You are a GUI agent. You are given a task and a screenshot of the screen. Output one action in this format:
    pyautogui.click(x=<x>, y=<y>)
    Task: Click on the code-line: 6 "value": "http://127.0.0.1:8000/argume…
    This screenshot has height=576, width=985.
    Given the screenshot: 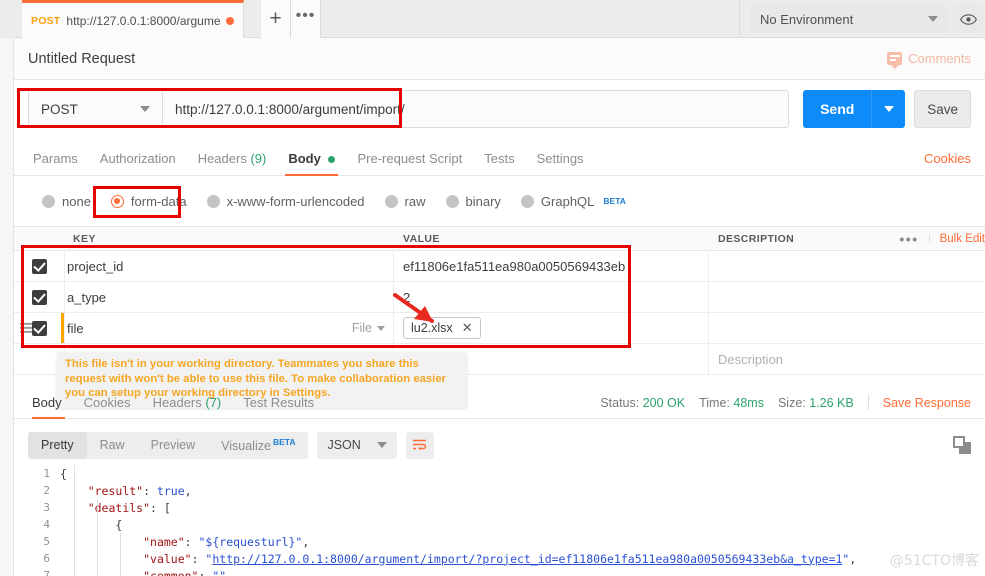 What is the action you would take?
    pyautogui.click(x=499, y=558)
    